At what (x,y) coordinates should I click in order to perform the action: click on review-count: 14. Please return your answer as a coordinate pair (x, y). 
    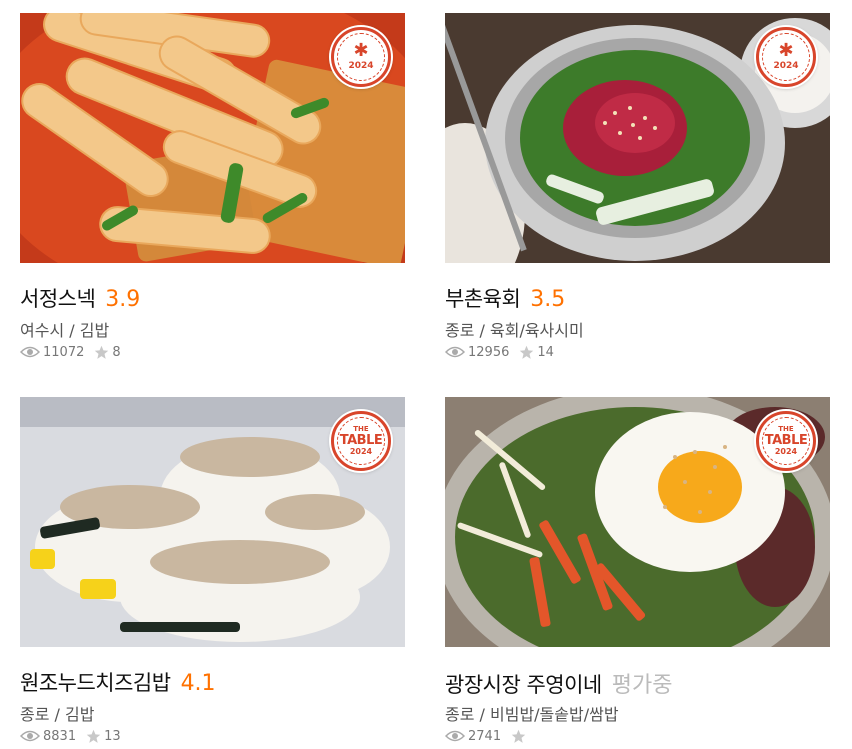
    Looking at the image, I should click on (545, 352).